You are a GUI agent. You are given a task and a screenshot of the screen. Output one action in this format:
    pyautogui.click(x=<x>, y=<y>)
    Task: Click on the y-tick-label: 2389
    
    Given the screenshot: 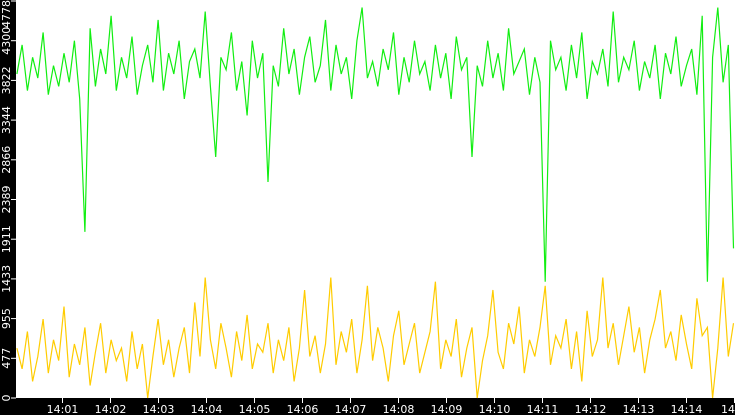 What is the action you would take?
    pyautogui.click(x=6, y=200)
    